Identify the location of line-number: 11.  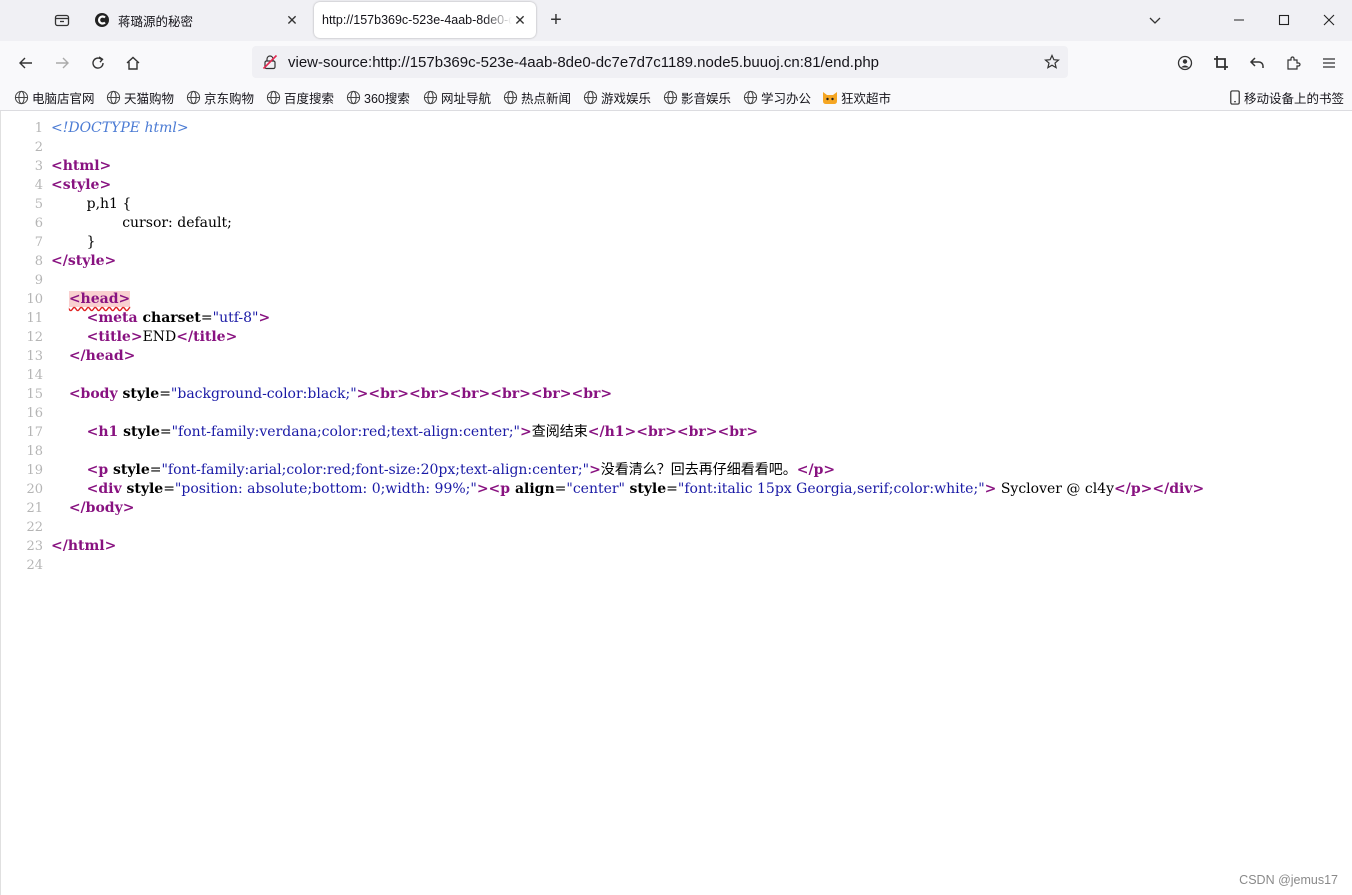
(34, 318).